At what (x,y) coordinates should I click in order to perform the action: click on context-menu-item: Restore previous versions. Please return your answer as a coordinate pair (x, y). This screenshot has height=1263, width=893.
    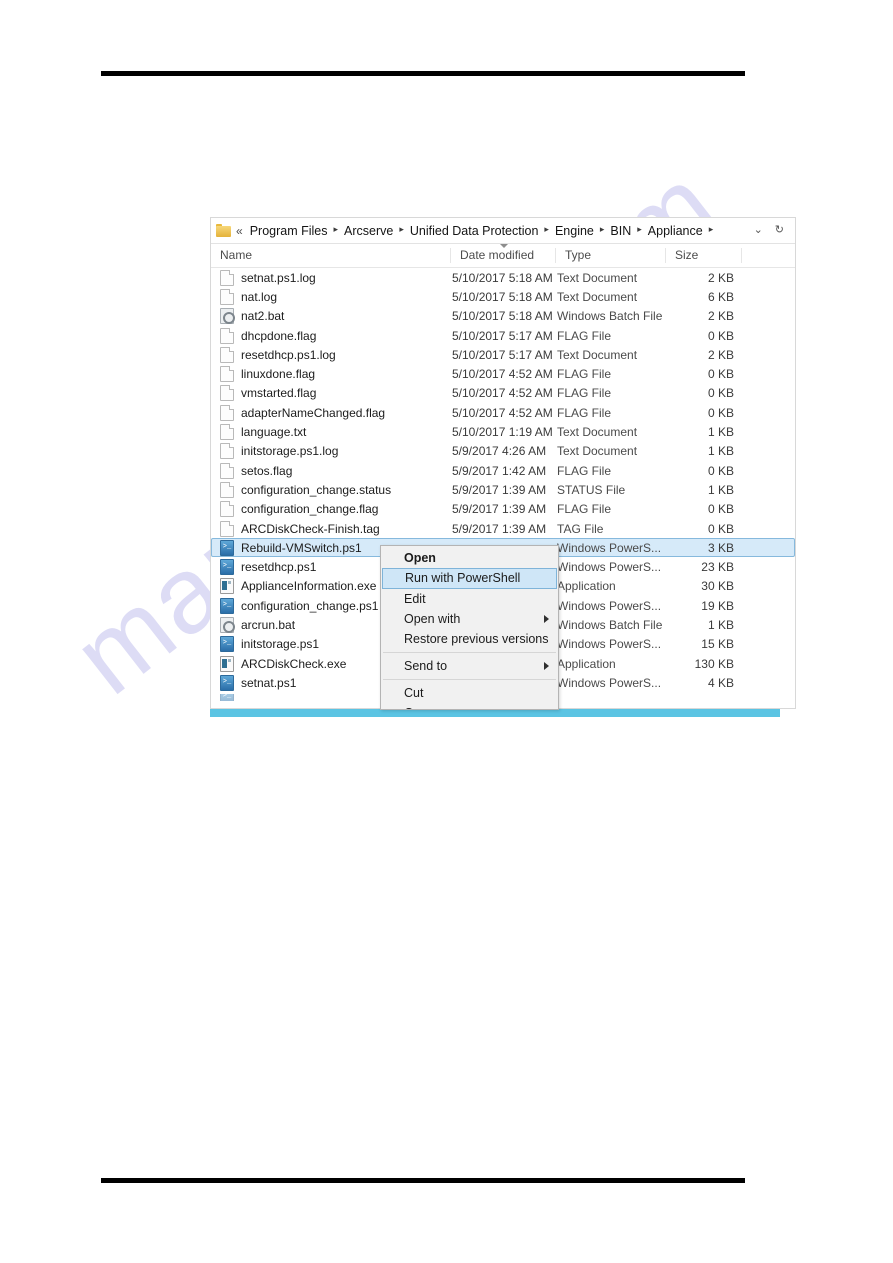
    Looking at the image, I should click on (469, 639).